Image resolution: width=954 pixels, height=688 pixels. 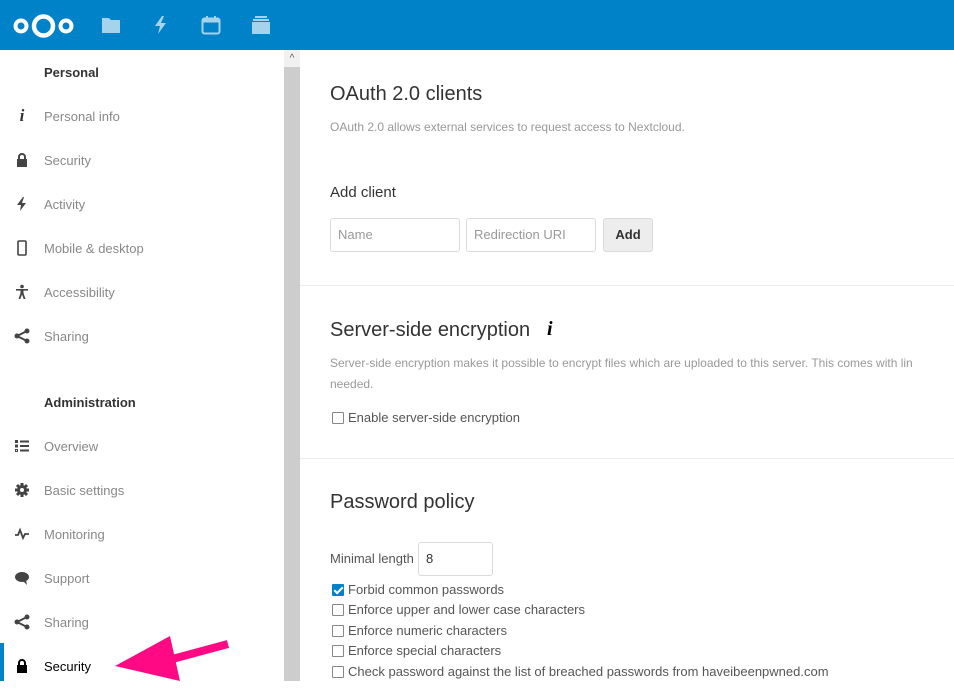 What do you see at coordinates (67, 578) in the screenshot?
I see `sidebar-item-label: Support` at bounding box center [67, 578].